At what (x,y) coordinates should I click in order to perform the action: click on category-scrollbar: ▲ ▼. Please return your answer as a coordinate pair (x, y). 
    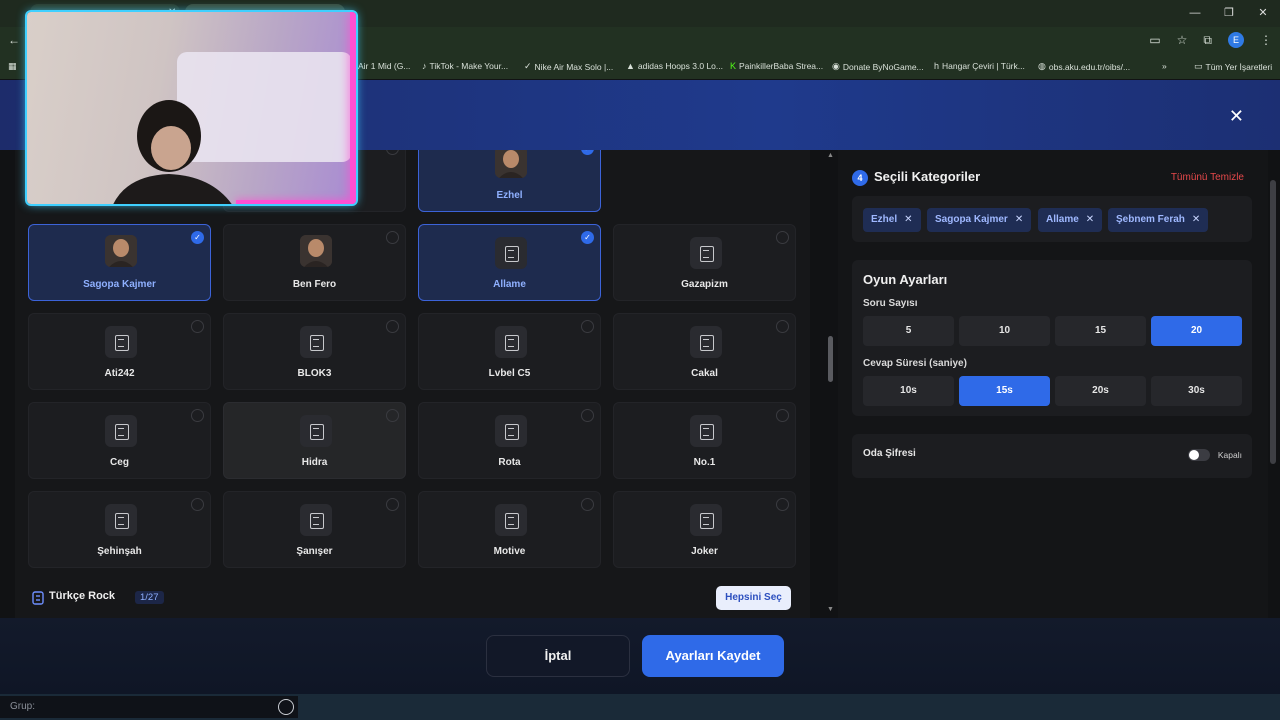
    Looking at the image, I should click on (831, 384).